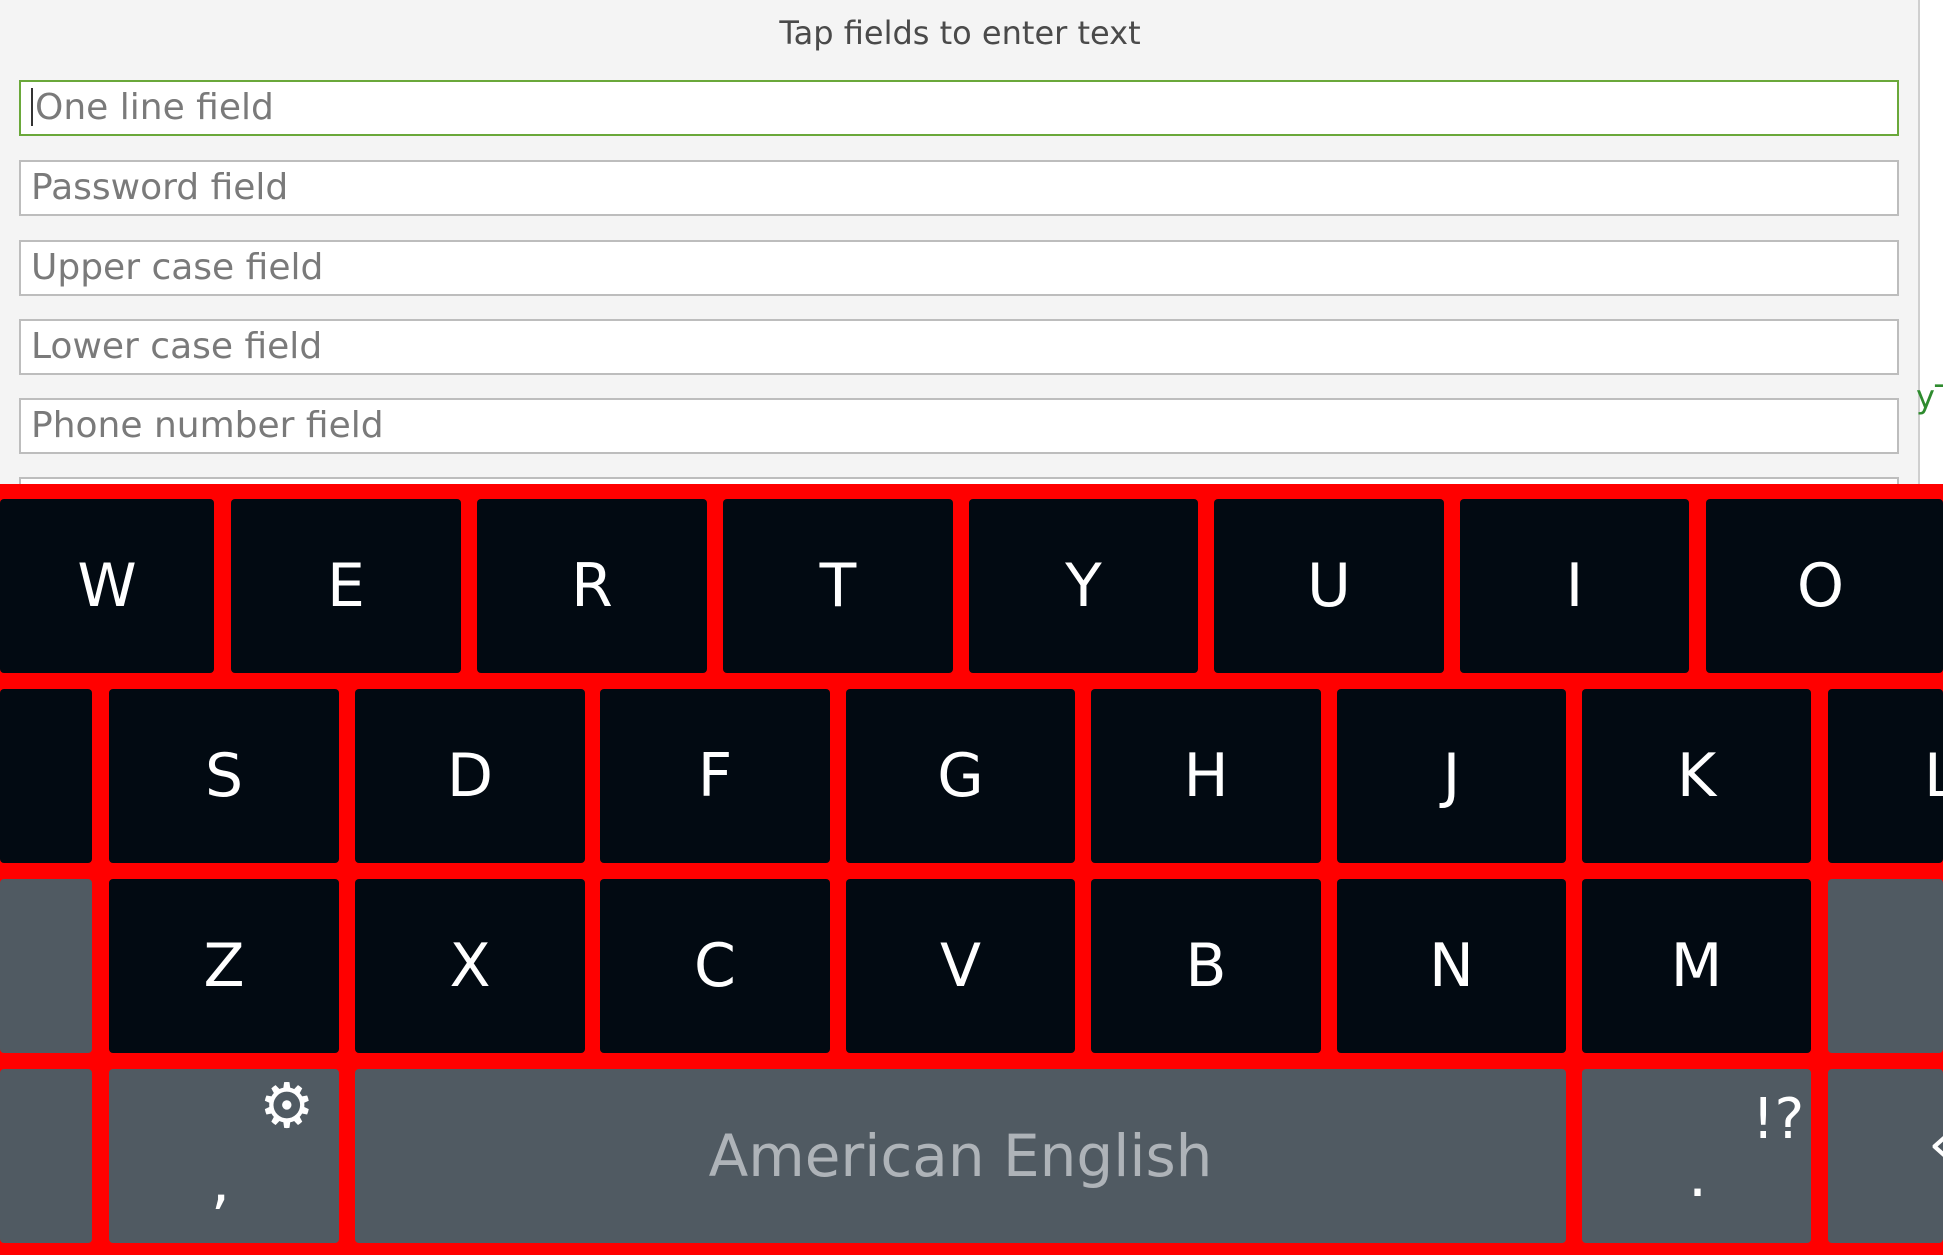 The height and width of the screenshot is (1255, 1943). I want to click on comma-label: ,, so click(221, 1182).